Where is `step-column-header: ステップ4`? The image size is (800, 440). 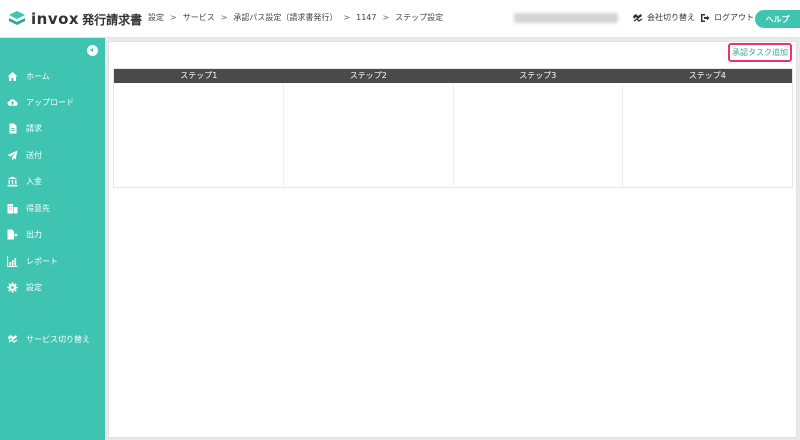
step-column-header: ステップ4 is located at coordinates (707, 75).